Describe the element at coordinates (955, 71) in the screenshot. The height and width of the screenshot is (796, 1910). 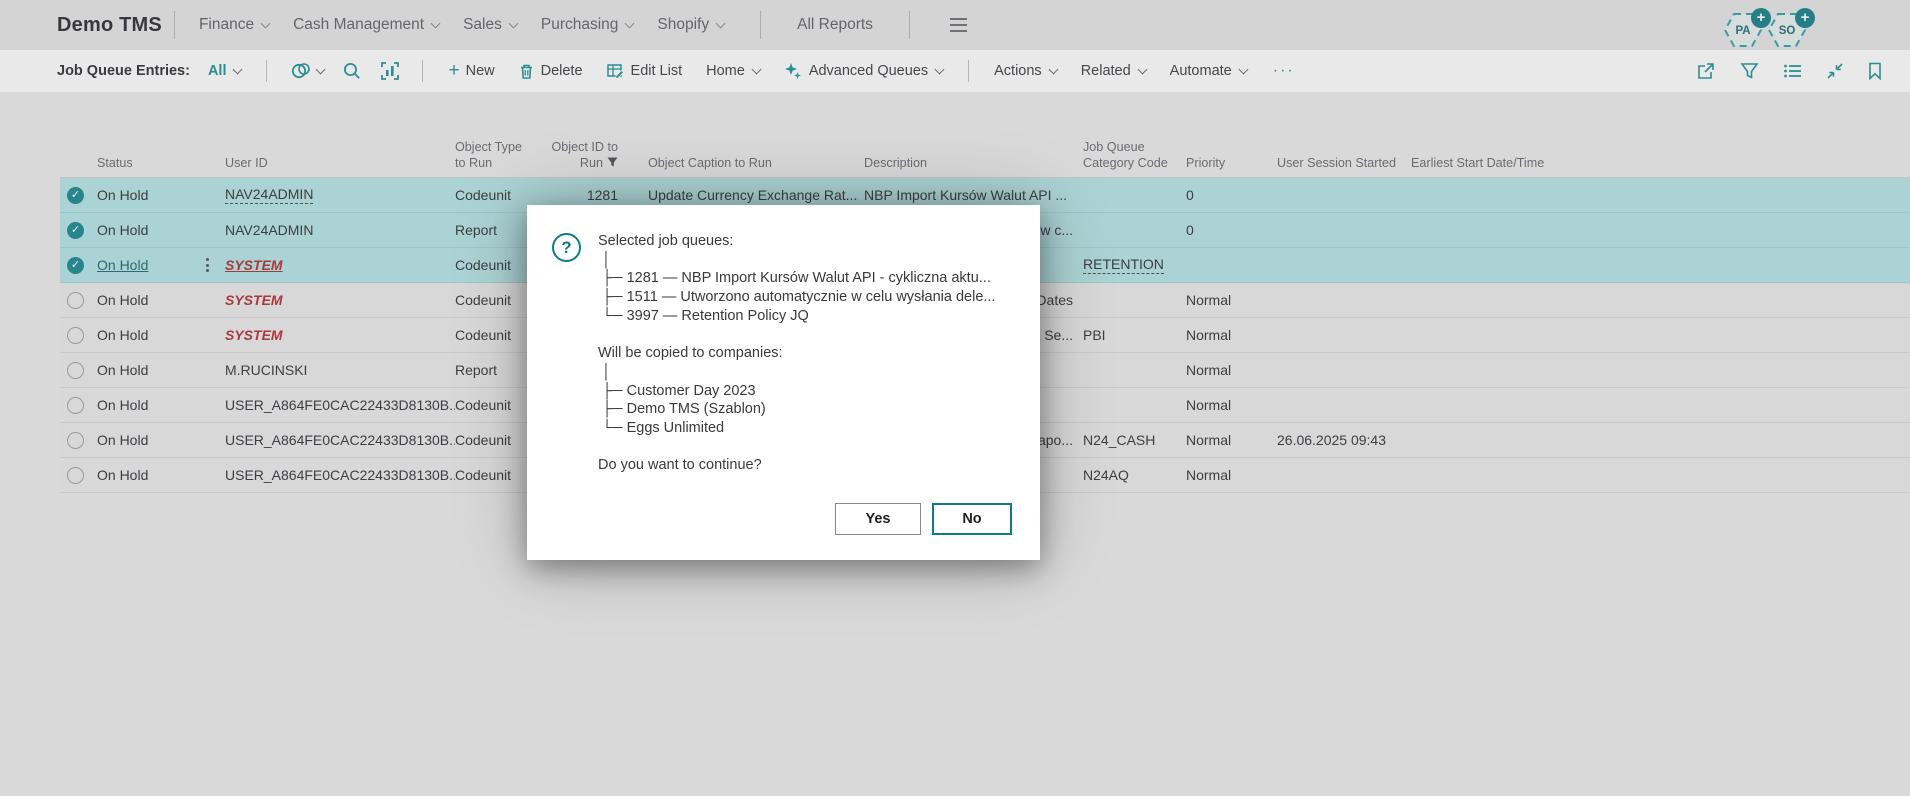
I see `action-bar: Job Queue Entries: All + New Delete Edit` at that location.